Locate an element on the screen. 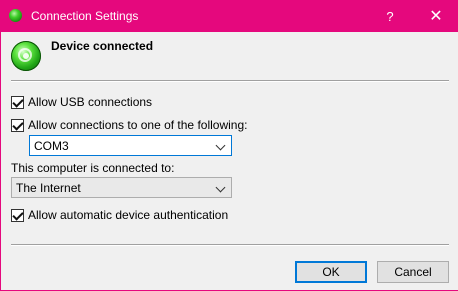 The image size is (458, 291). auto-auth-label: Allow automatic device authentication is located at coordinates (128, 215).